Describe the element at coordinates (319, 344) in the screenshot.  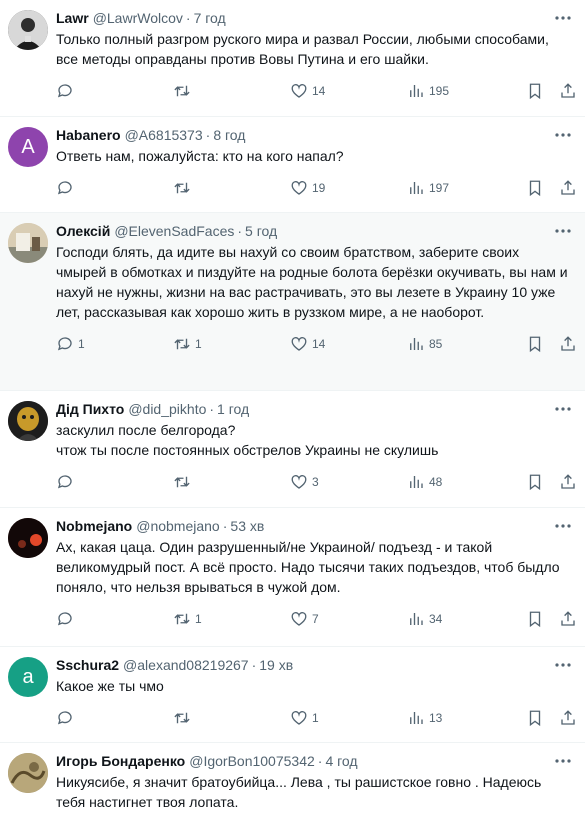
I see `like-count: 14` at that location.